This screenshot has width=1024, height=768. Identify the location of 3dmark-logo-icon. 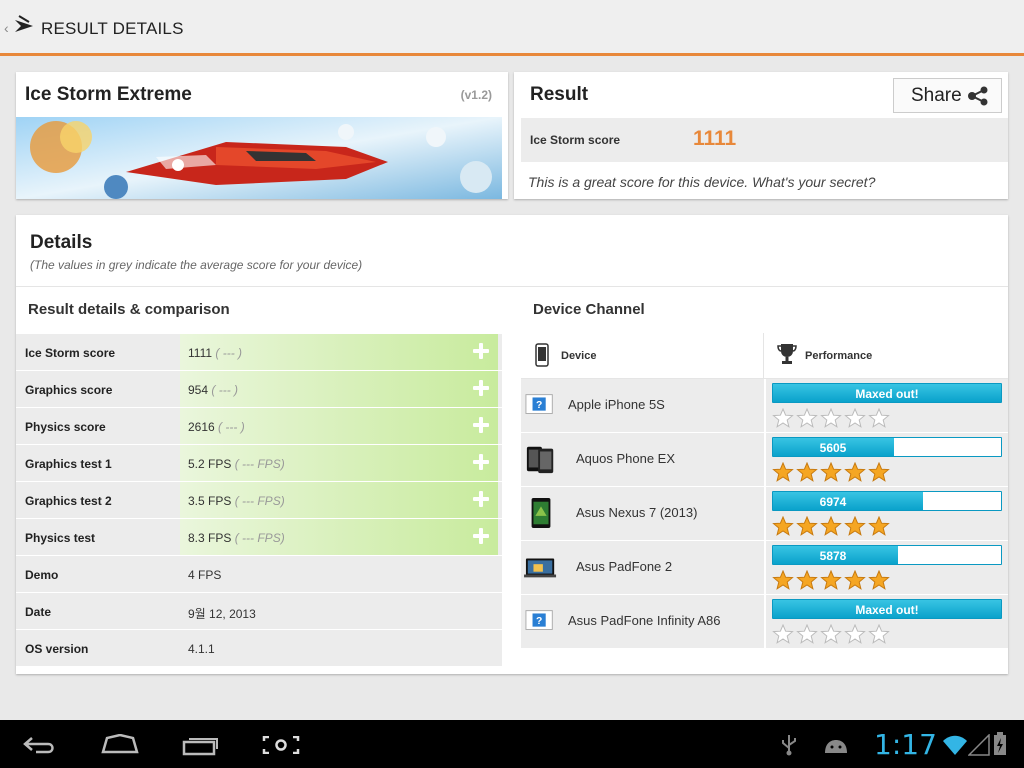
(24, 25).